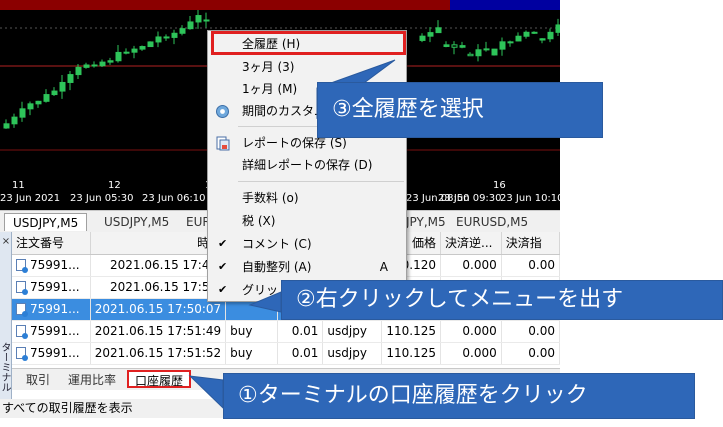 The width and height of the screenshot is (723, 427). Describe the element at coordinates (270, 198) in the screenshot. I see `menu-item-label: 手数料 (o)` at that location.